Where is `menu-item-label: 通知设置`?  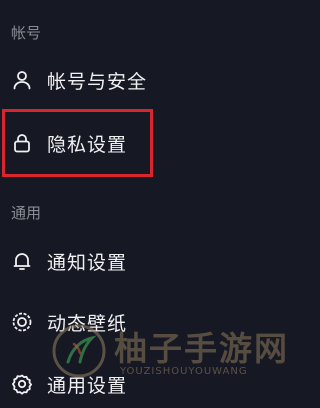
menu-item-label: 通知设置 is located at coordinates (87, 262).